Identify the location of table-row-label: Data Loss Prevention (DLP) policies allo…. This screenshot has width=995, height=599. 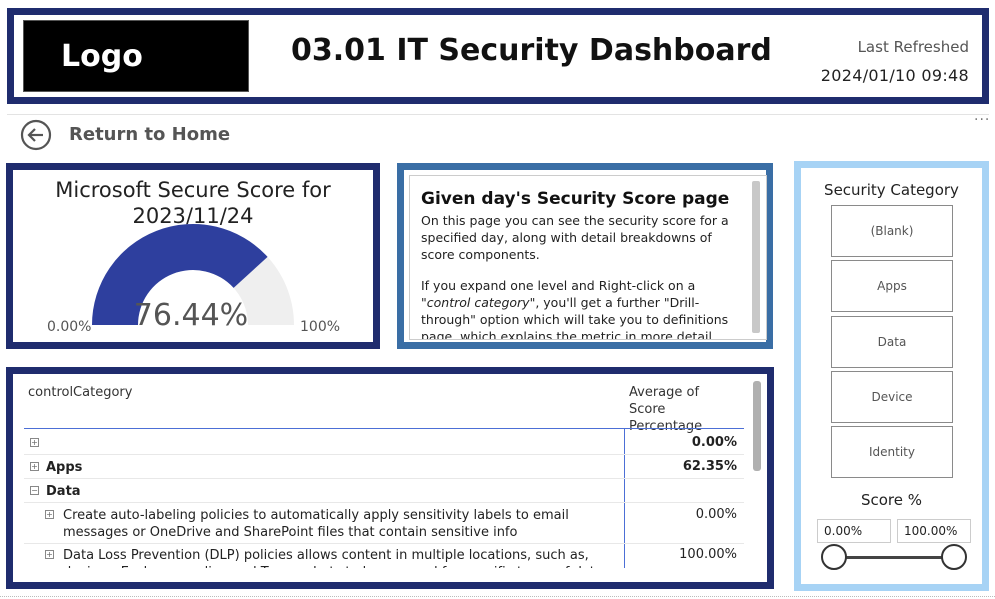
(340, 557).